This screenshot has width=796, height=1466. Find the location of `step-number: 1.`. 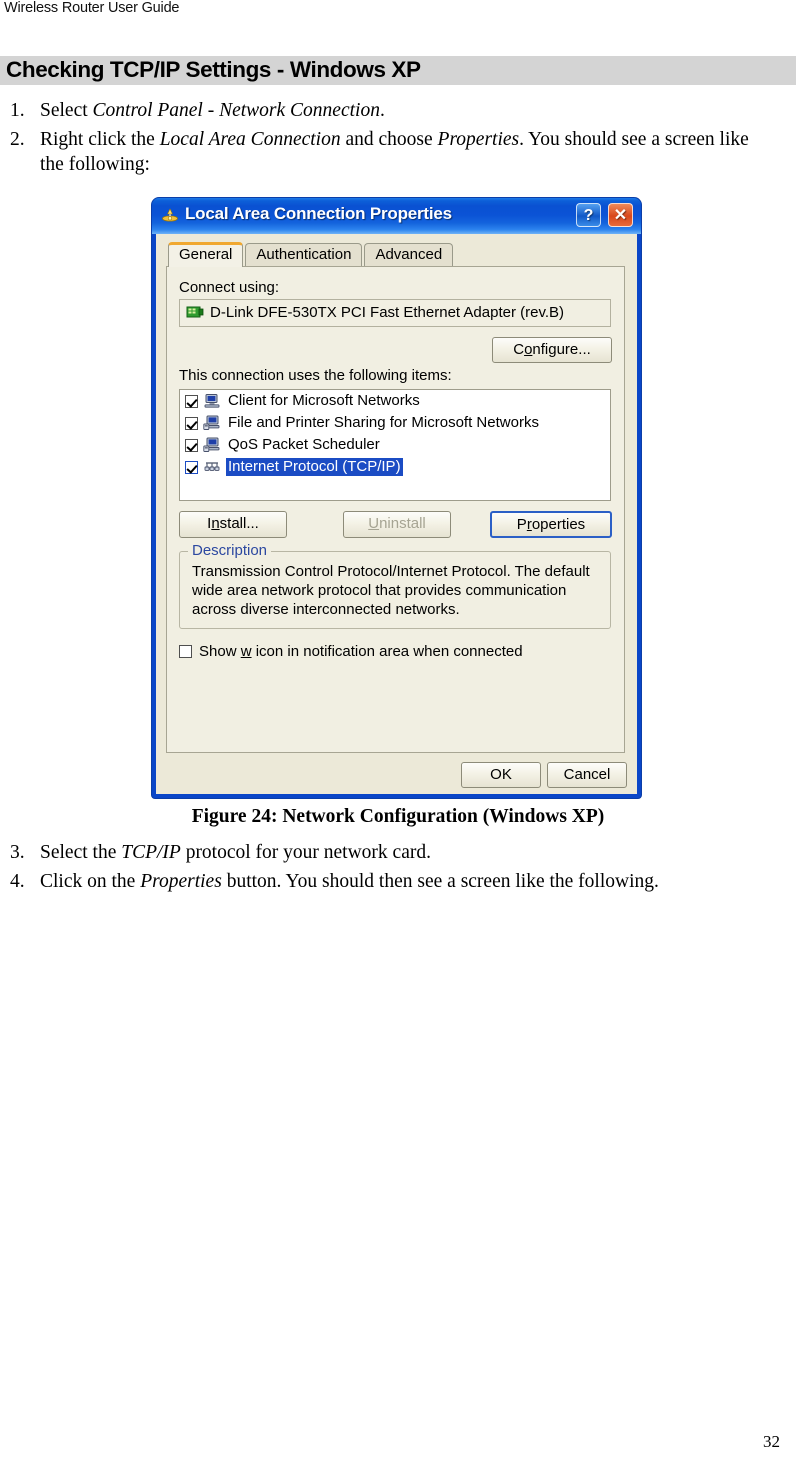

step-number: 1. is located at coordinates (17, 110).